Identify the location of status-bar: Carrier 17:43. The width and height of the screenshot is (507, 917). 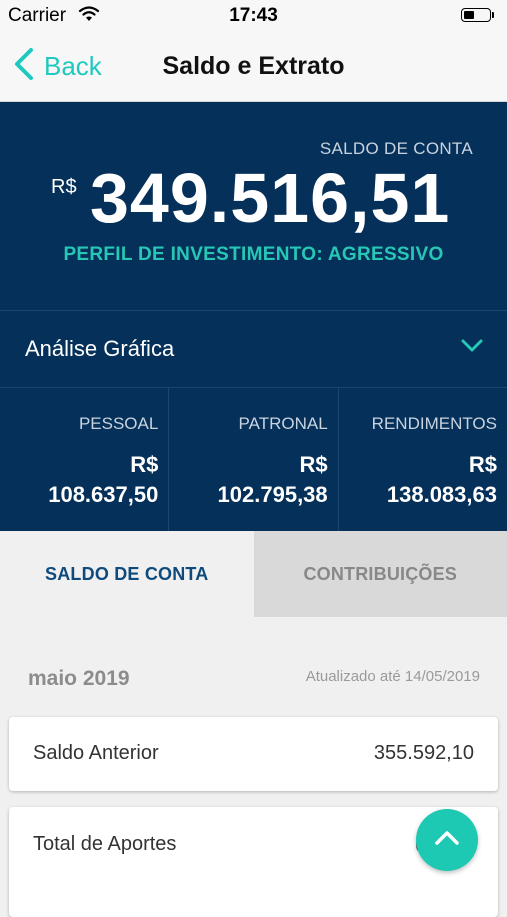
(253, 16).